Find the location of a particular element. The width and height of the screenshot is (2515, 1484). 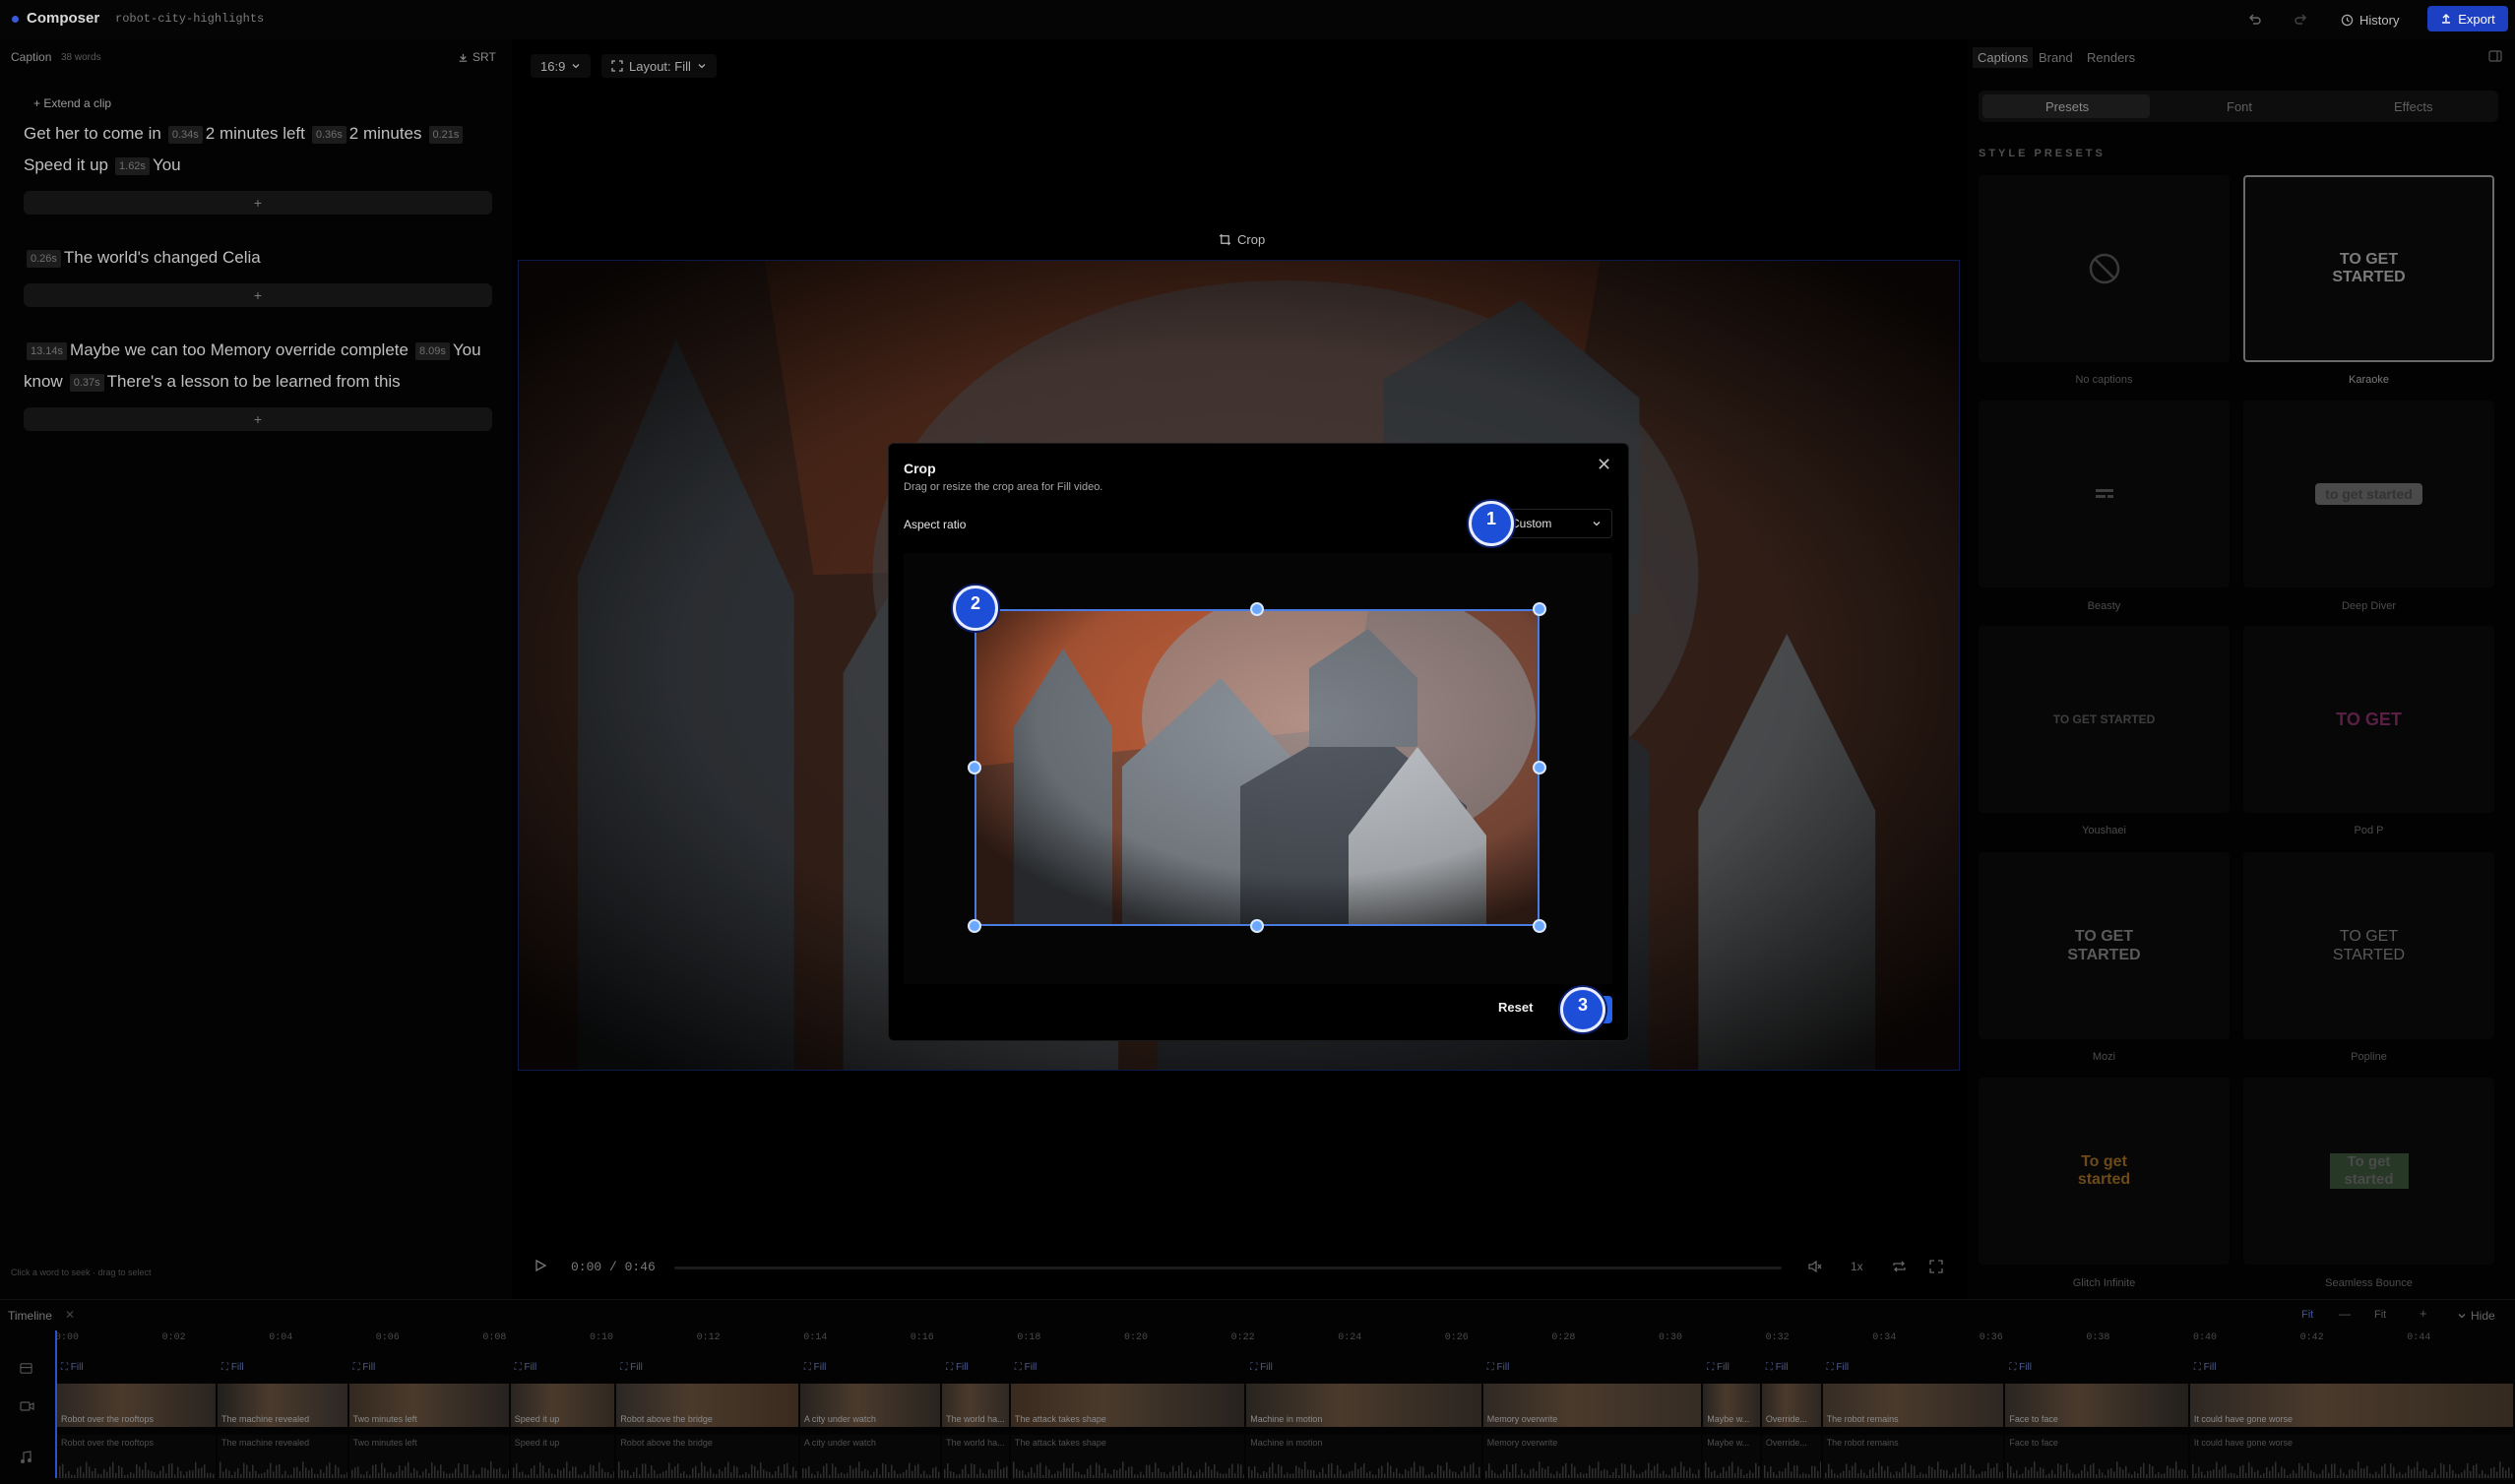

audio-clip: Robot above the bridge is located at coordinates (708, 1458).